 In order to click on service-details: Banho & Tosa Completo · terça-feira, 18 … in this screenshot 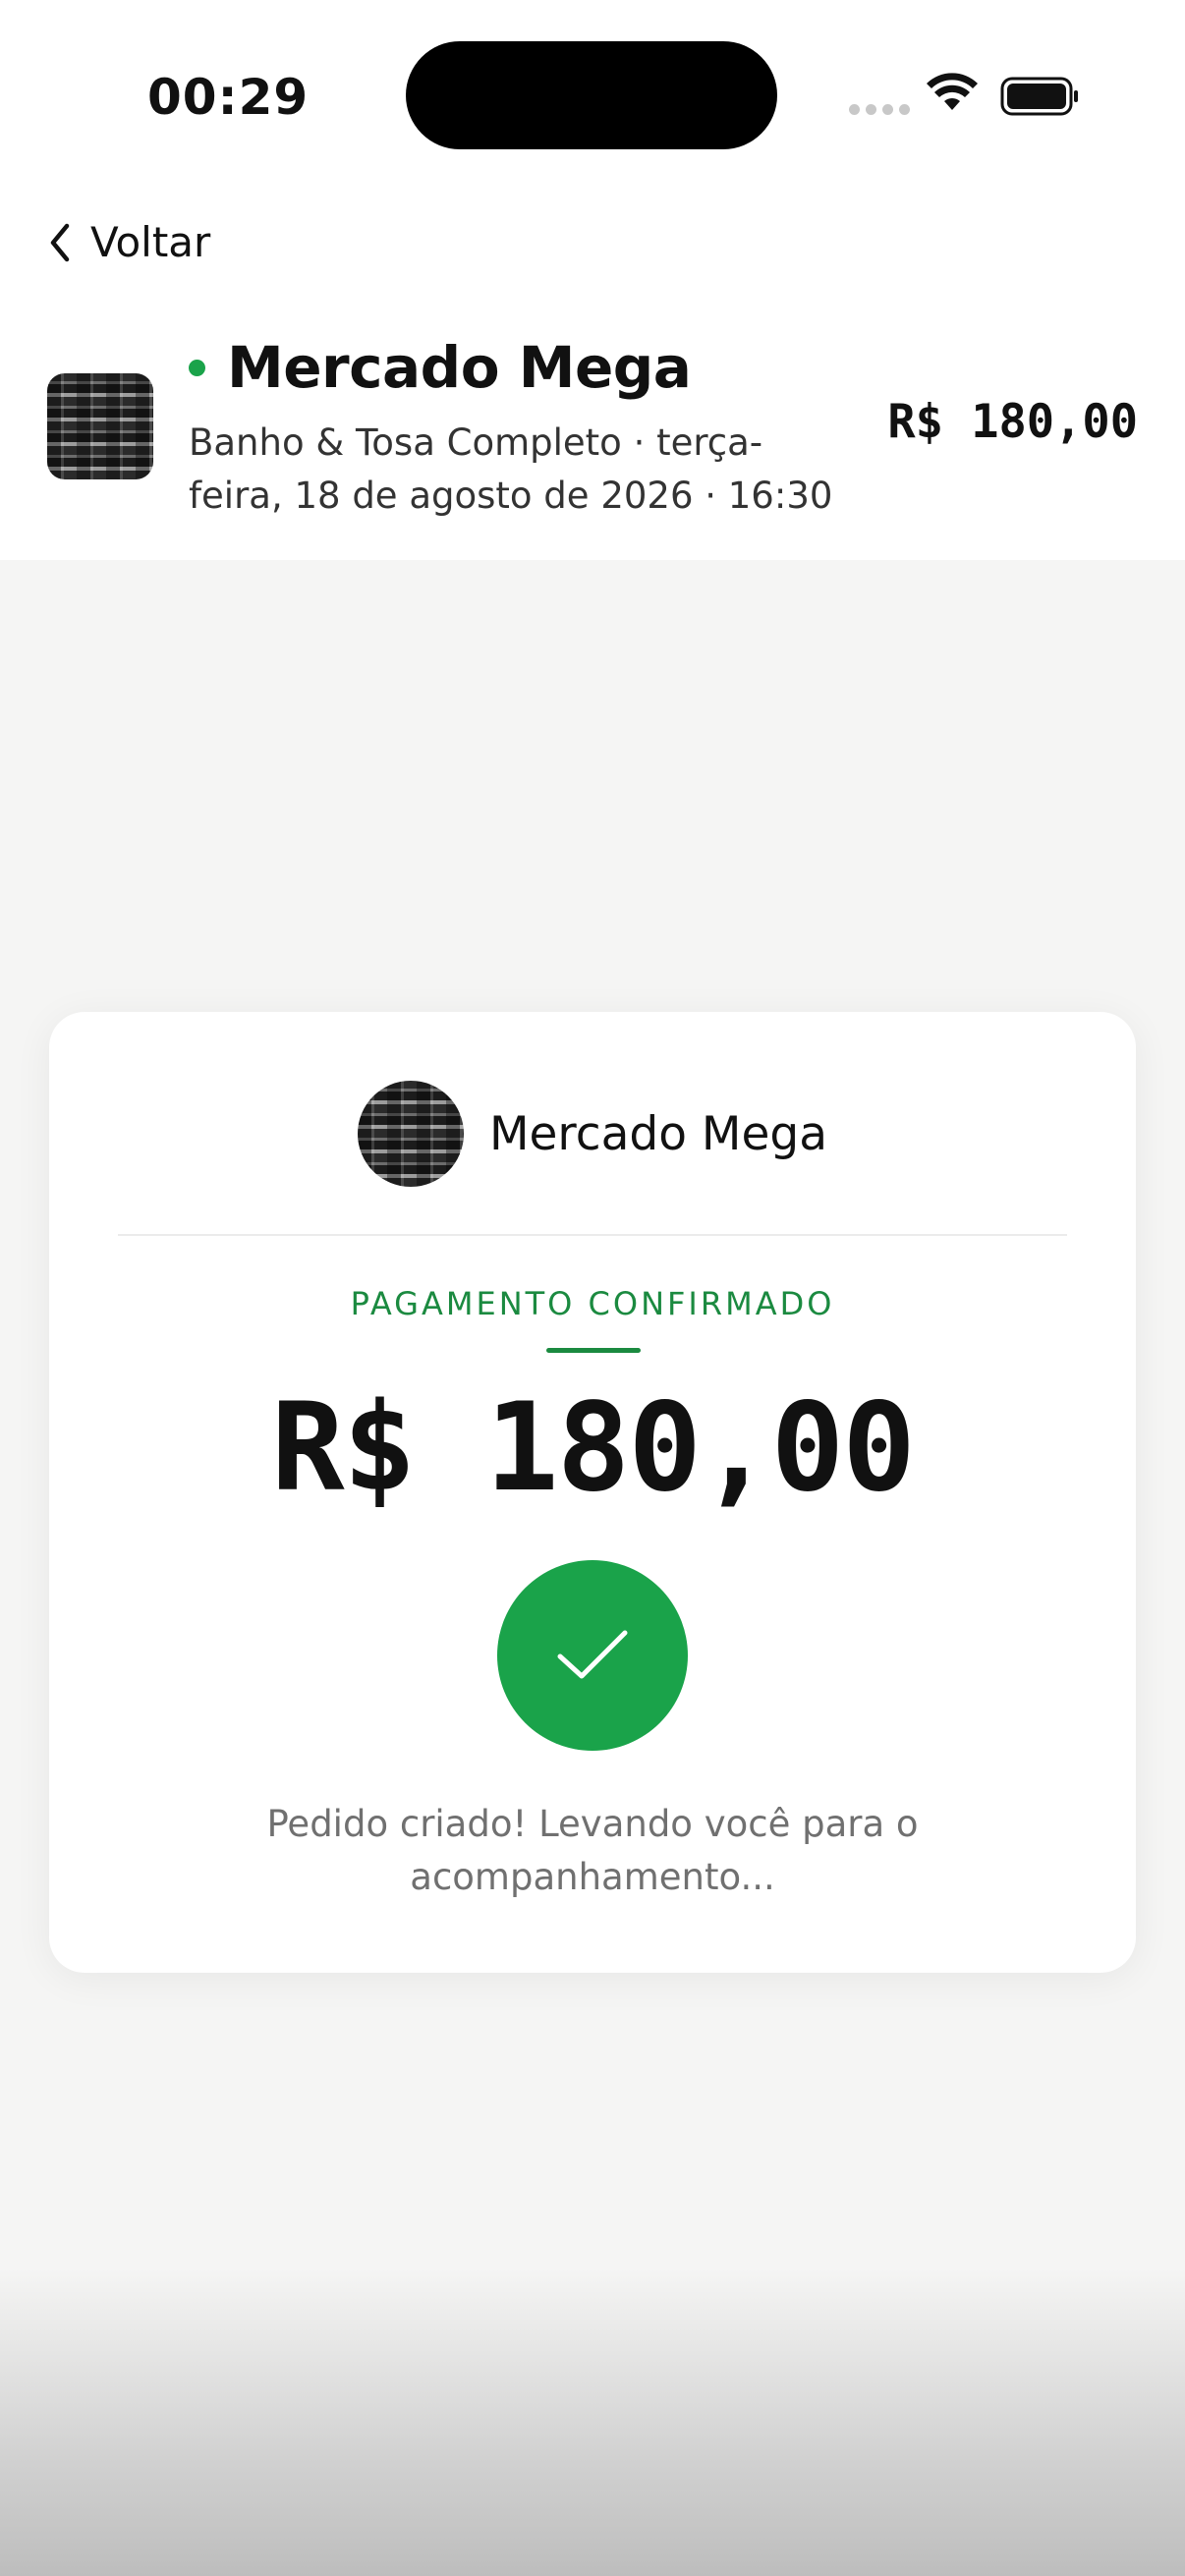, I will do `click(511, 469)`.